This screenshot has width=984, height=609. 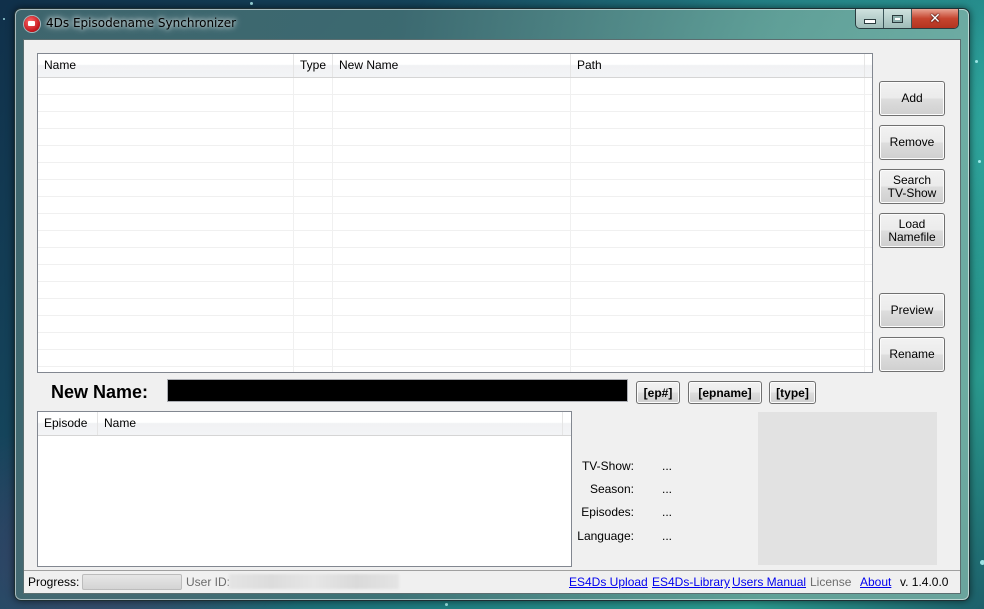 What do you see at coordinates (718, 65) in the screenshot?
I see `column-header-path: Path` at bounding box center [718, 65].